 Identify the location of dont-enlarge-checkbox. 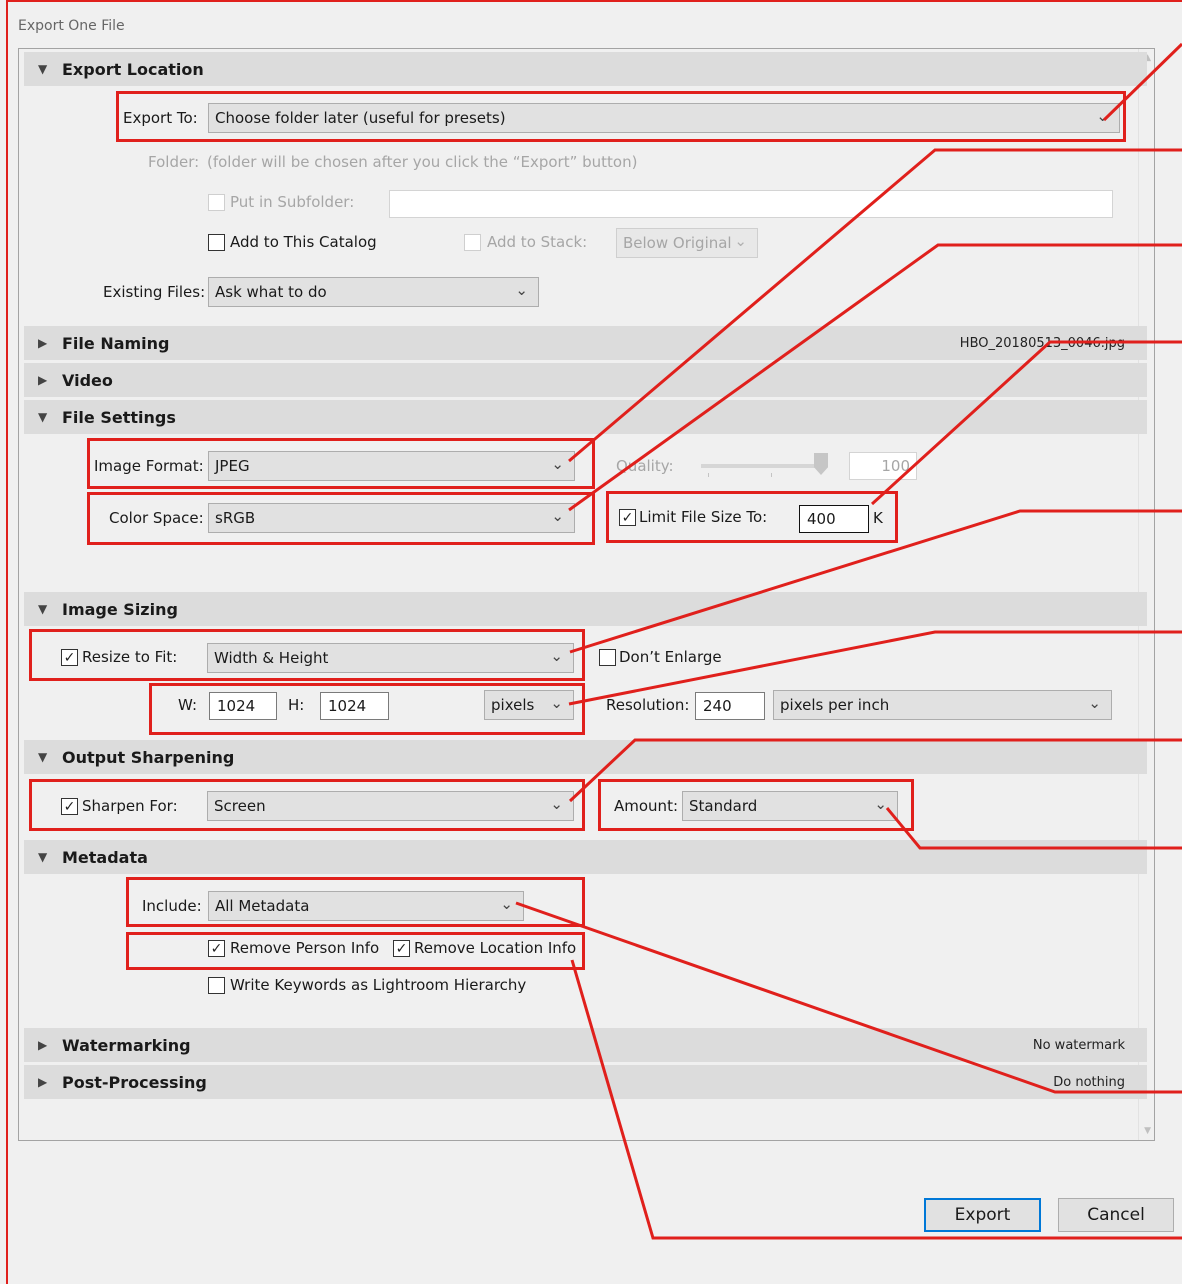
(607, 657).